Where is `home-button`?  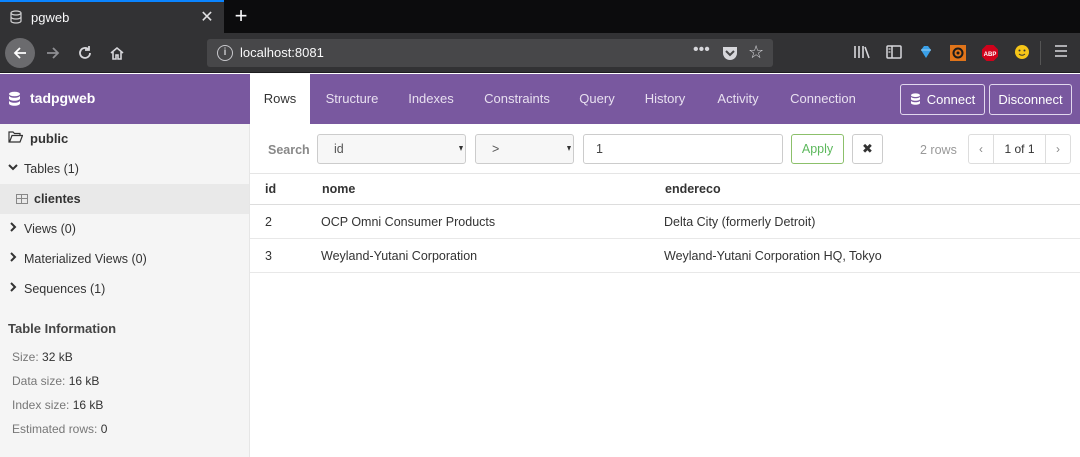
home-button is located at coordinates (117, 53).